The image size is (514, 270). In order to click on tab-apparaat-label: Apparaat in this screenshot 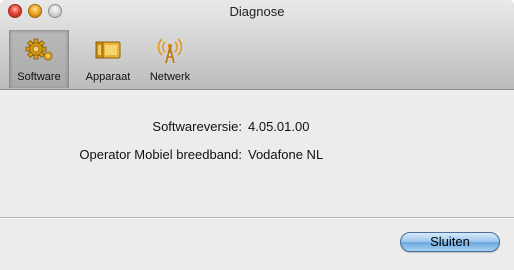, I will do `click(108, 77)`.